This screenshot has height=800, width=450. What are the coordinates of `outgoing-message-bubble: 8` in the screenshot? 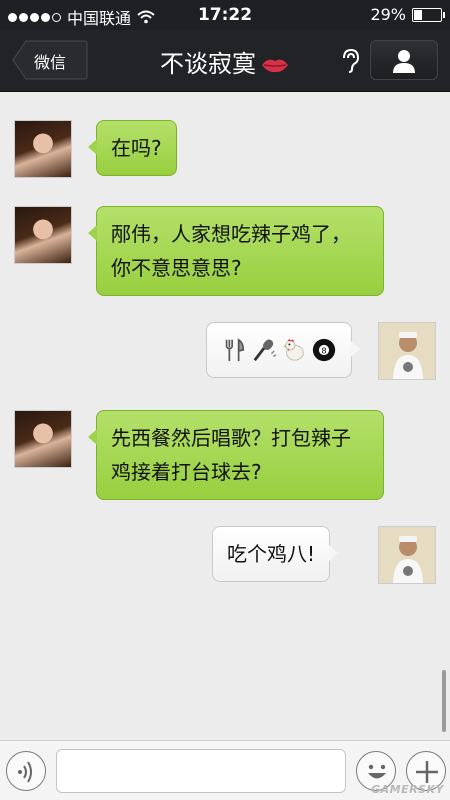 It's located at (283, 350).